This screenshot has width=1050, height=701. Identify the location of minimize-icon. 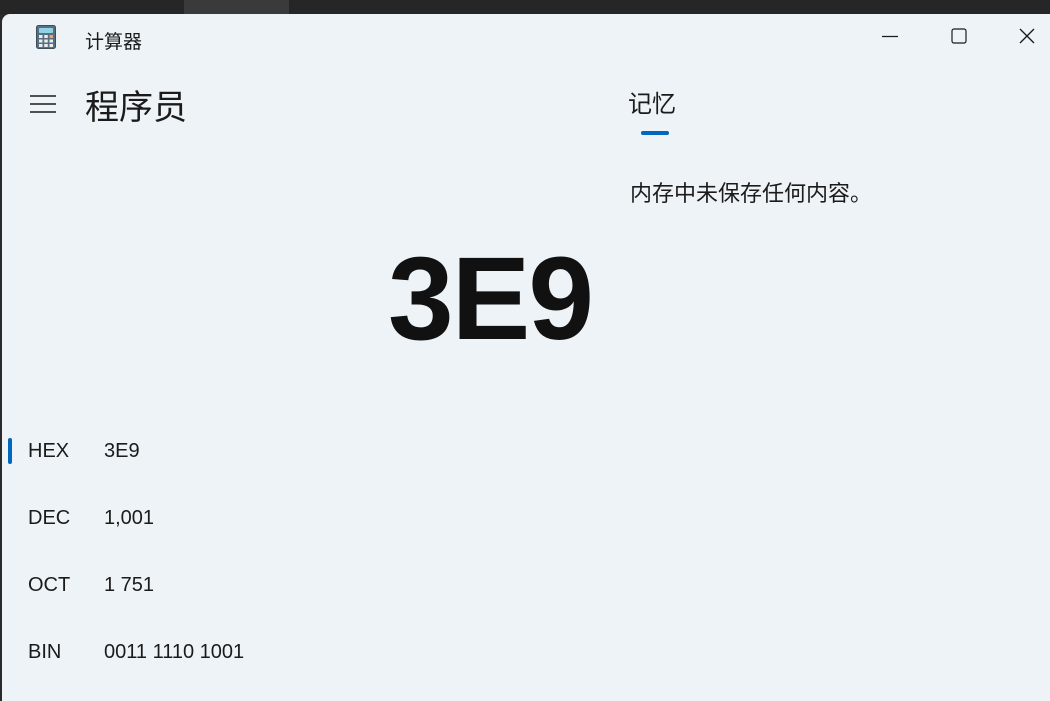
(890, 36).